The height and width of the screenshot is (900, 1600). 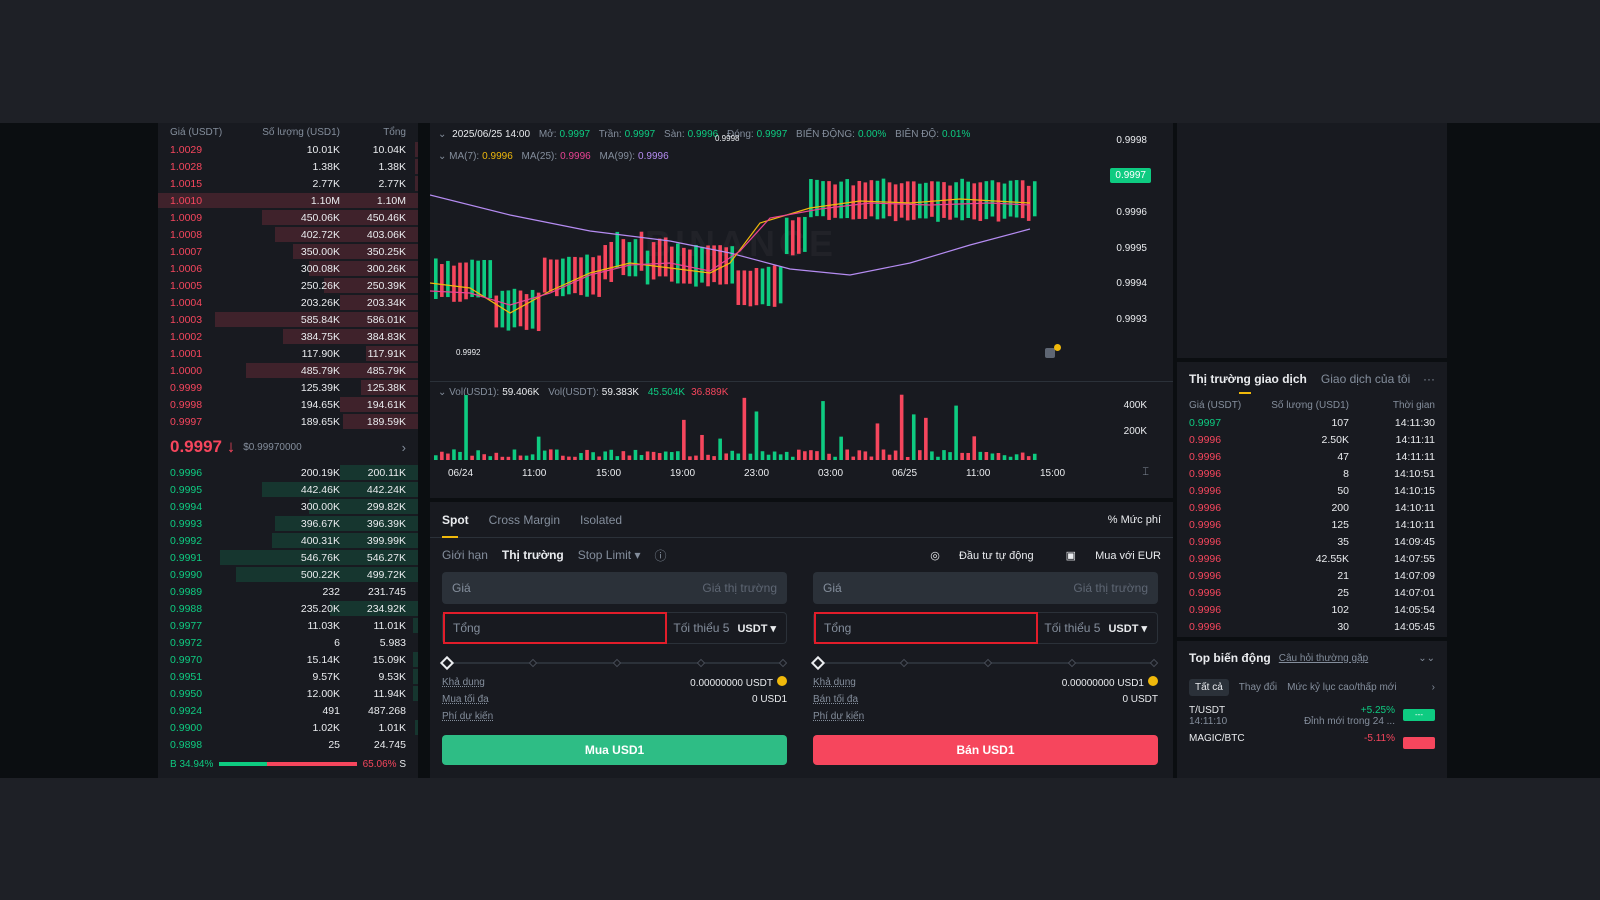 I want to click on ask-row: 1.0000 485.79K 485.79K, so click(x=288, y=370).